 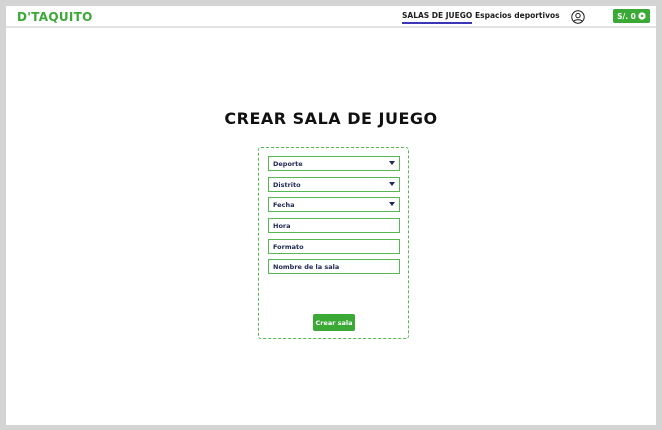 I want to click on format-input-placeholder: Formato, so click(x=288, y=246).